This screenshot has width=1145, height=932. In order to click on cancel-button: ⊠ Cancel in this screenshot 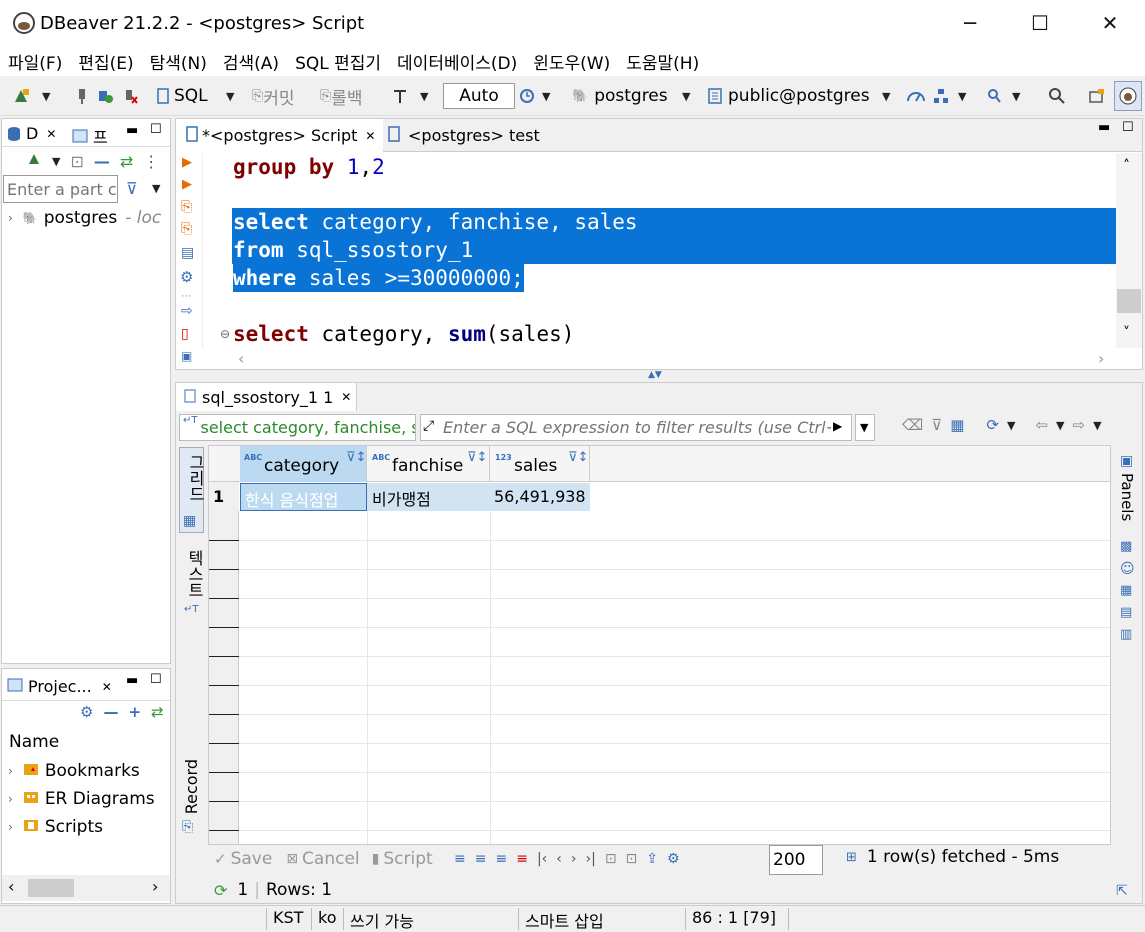, I will do `click(322, 859)`.